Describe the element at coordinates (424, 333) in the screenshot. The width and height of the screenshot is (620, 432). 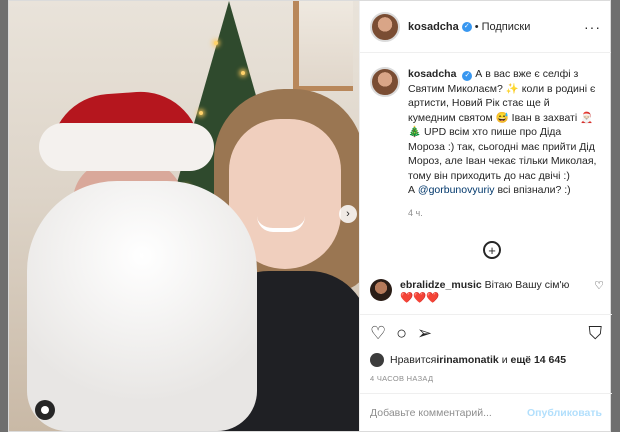
I see `share-icon: ➢` at that location.